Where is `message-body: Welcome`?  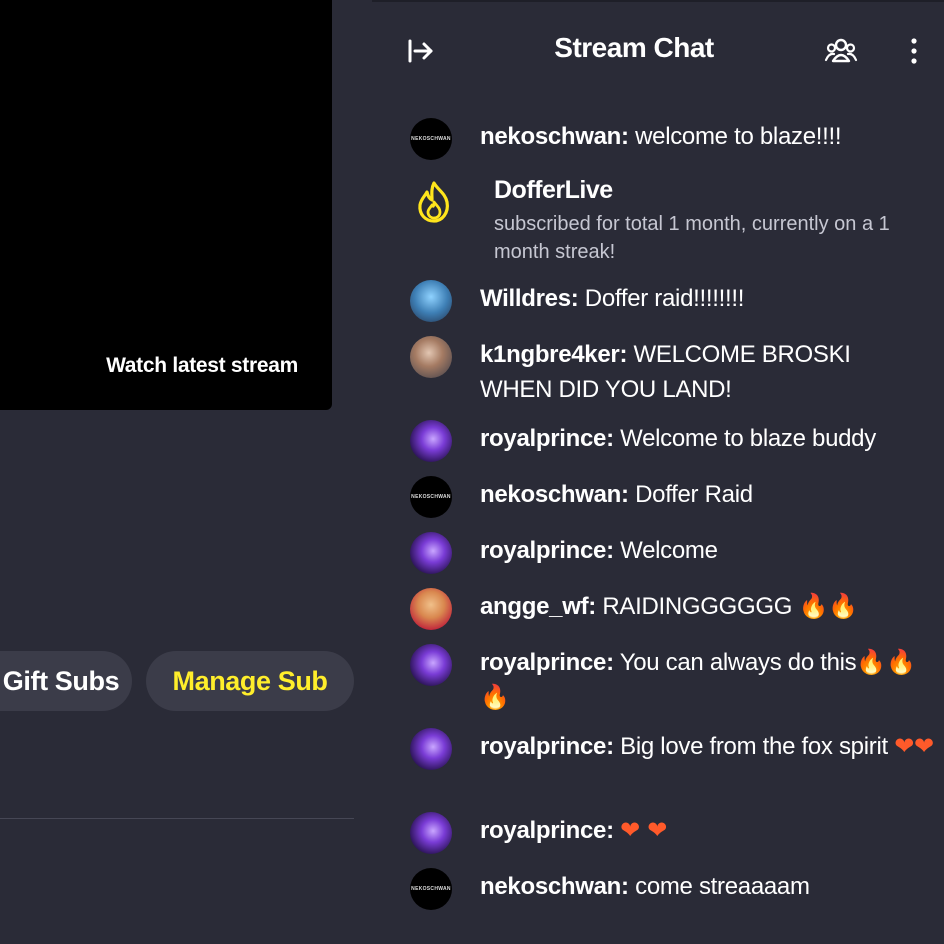 message-body: Welcome is located at coordinates (665, 550).